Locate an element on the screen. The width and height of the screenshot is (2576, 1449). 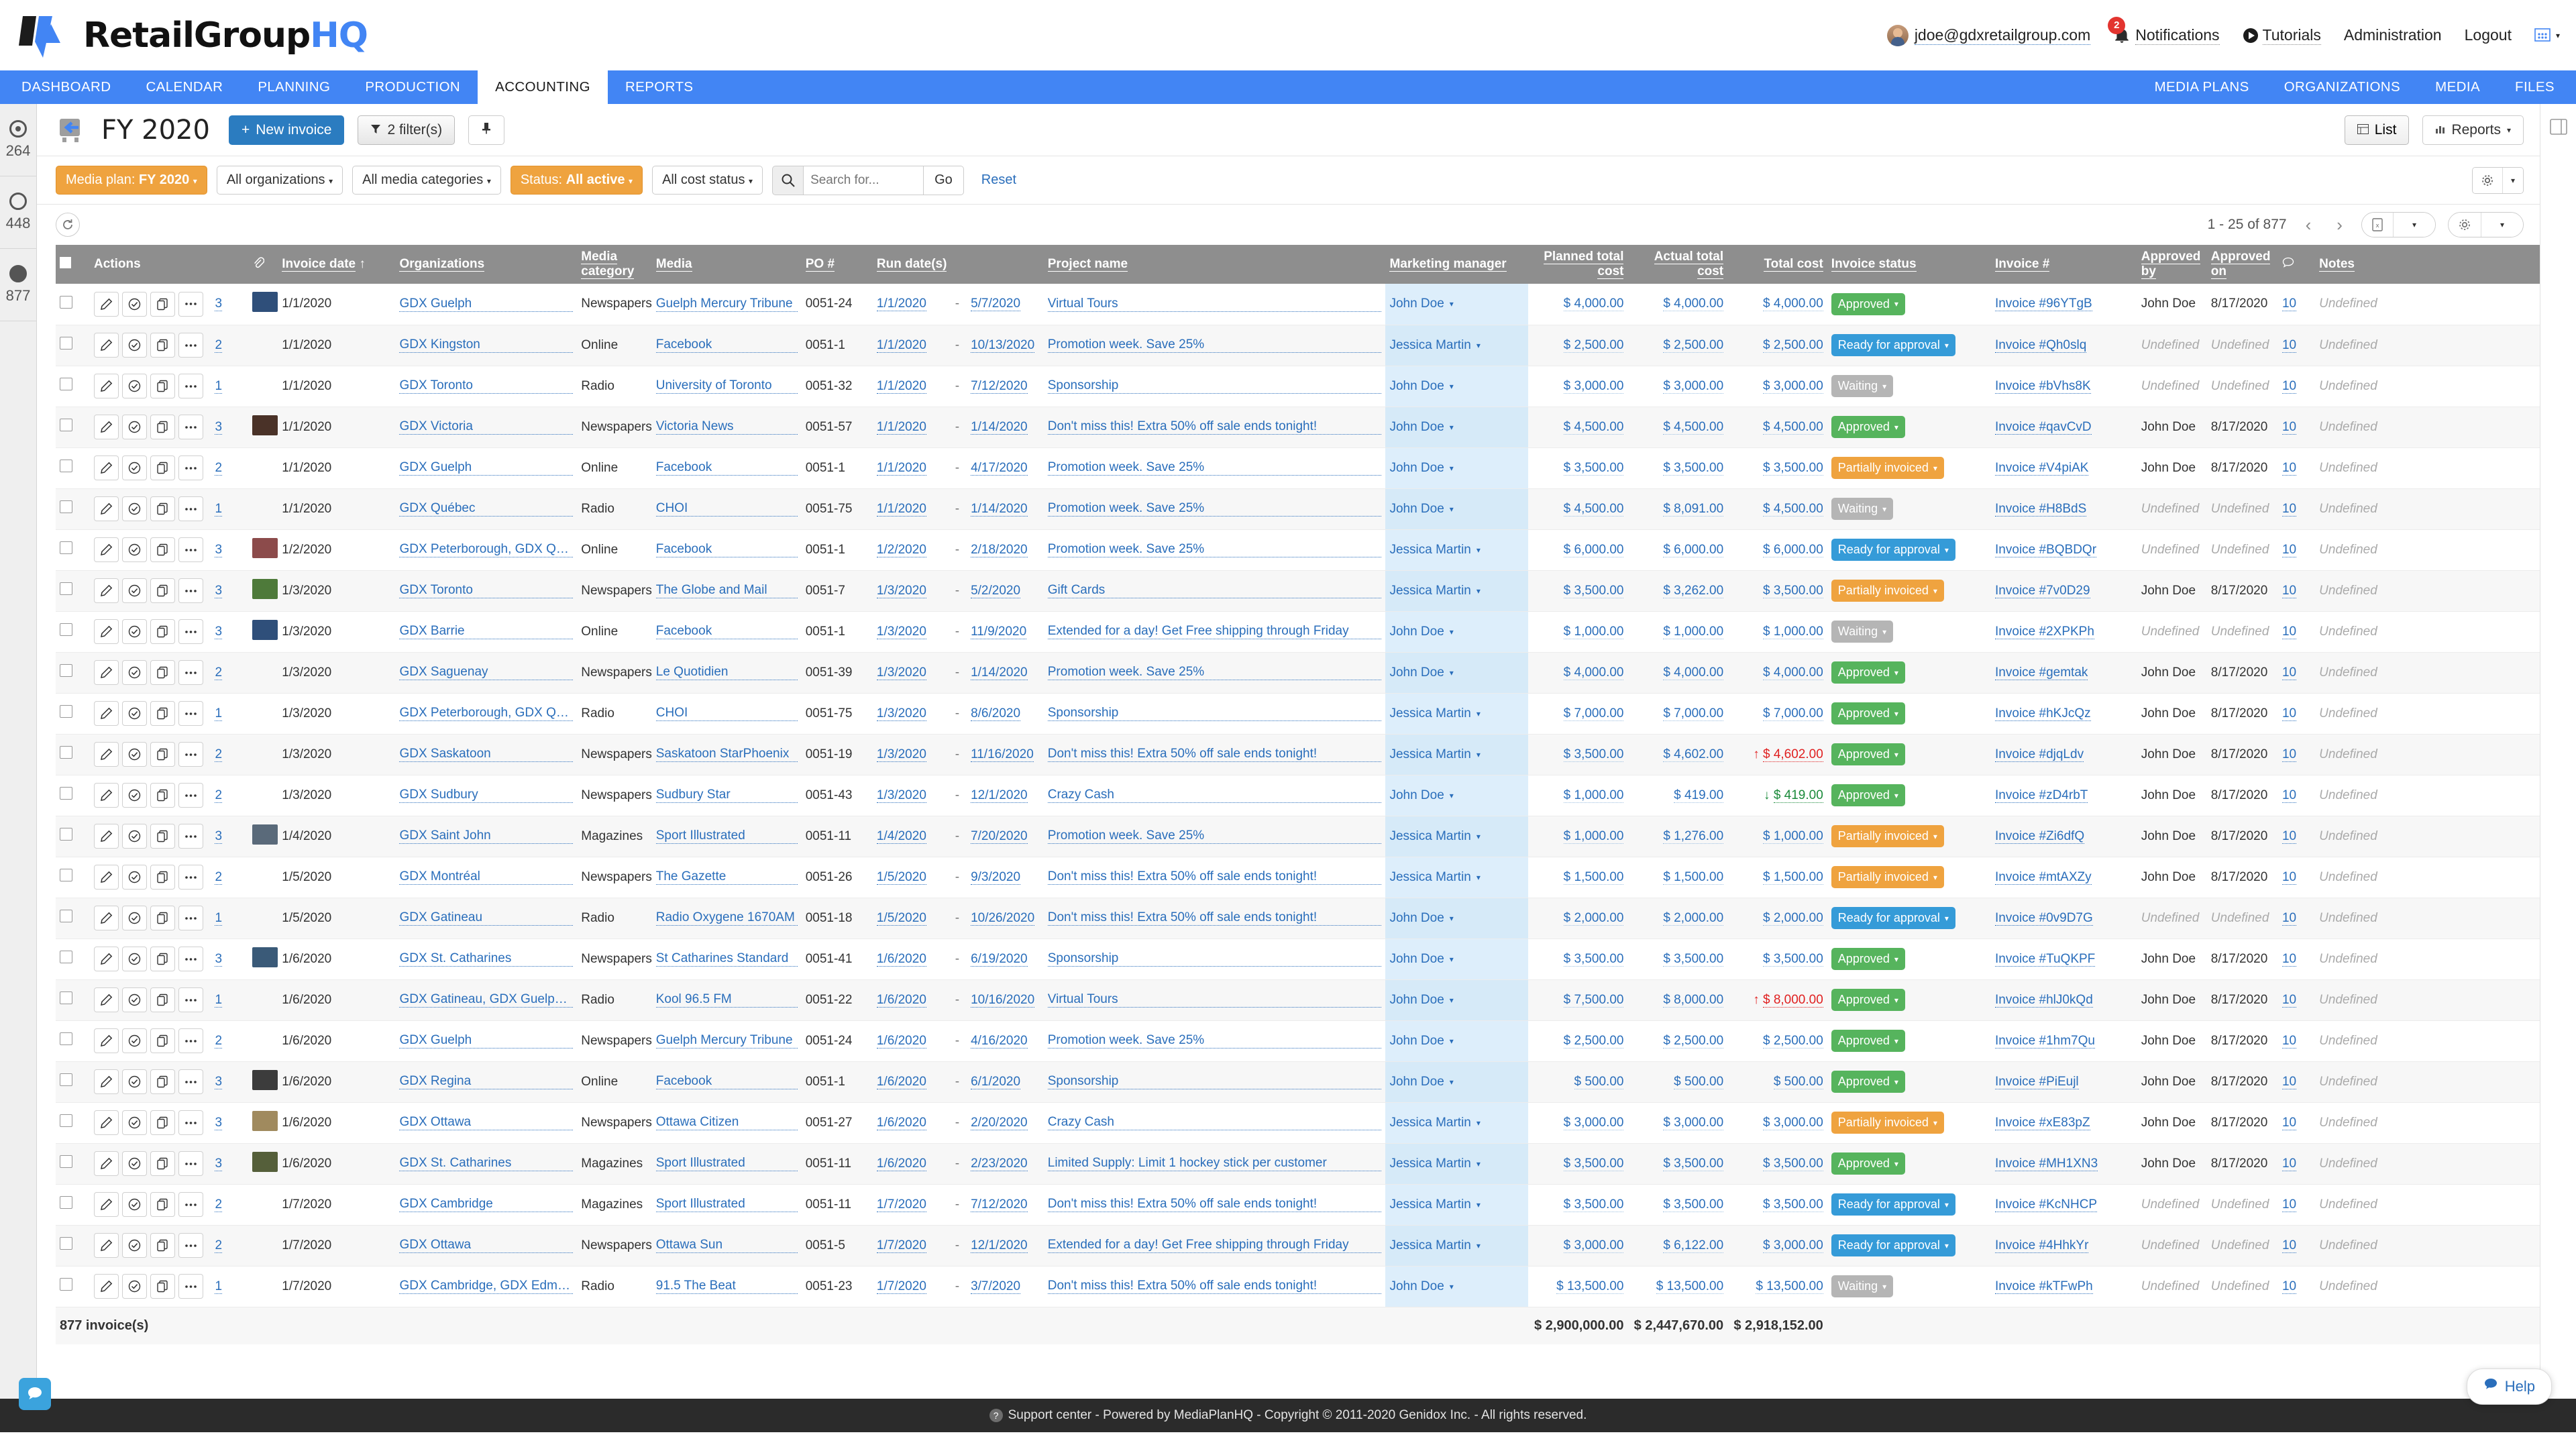
invoice-number-cell: Invoice #hKJcQz is located at coordinates (2064, 714).